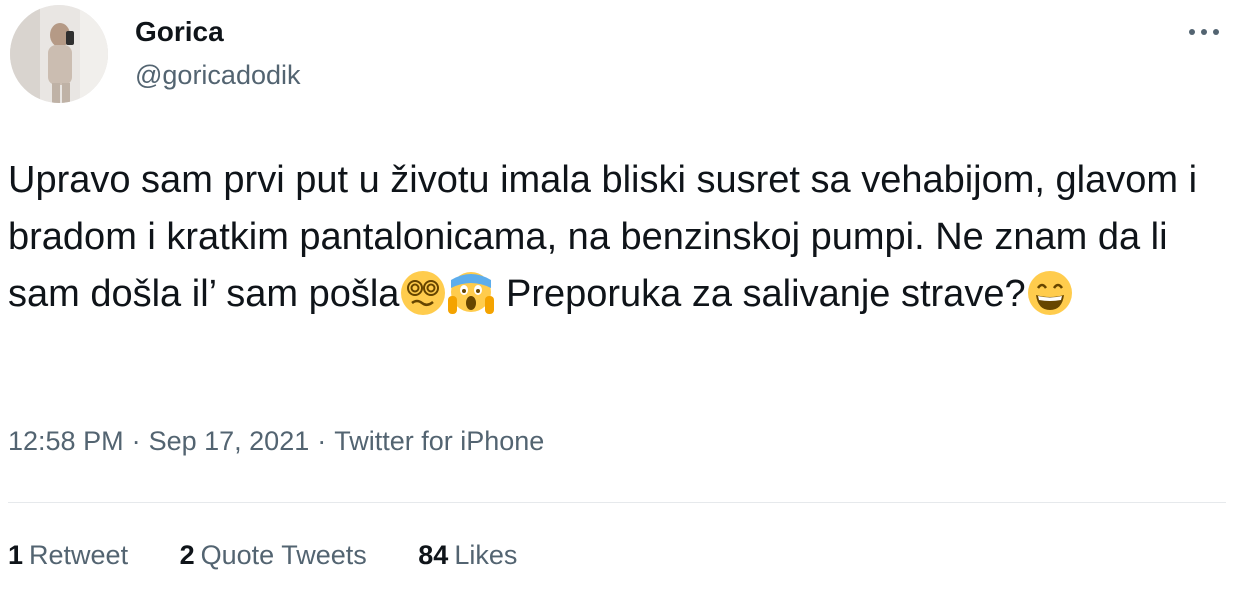 The width and height of the screenshot is (1234, 600). Describe the element at coordinates (218, 75) in the screenshot. I see `user-handle: @goricadodik` at that location.